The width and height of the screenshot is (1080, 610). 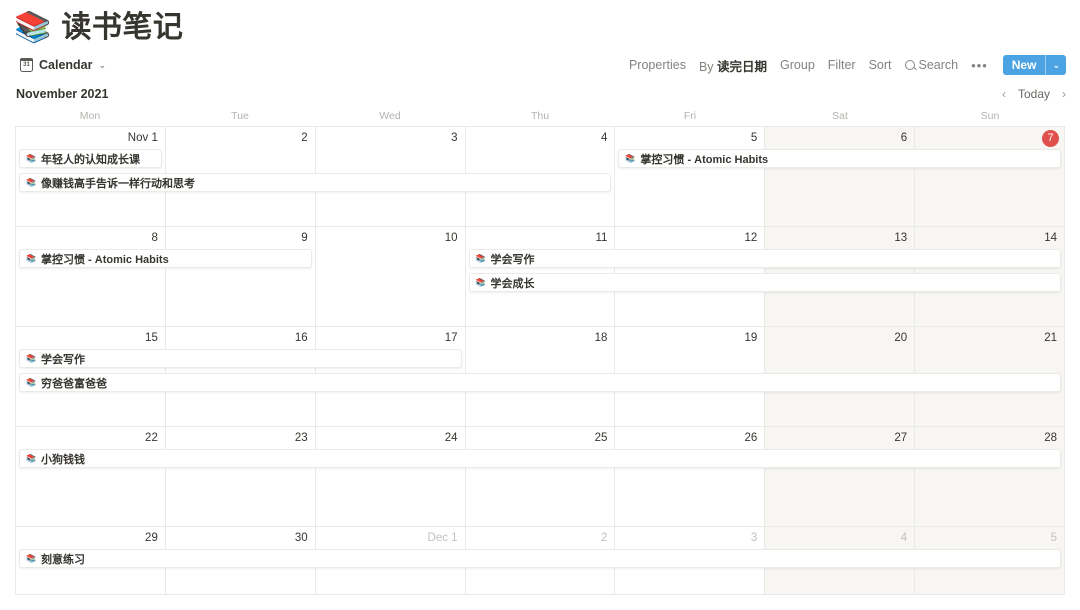 I want to click on day-number: 4, so click(x=904, y=538).